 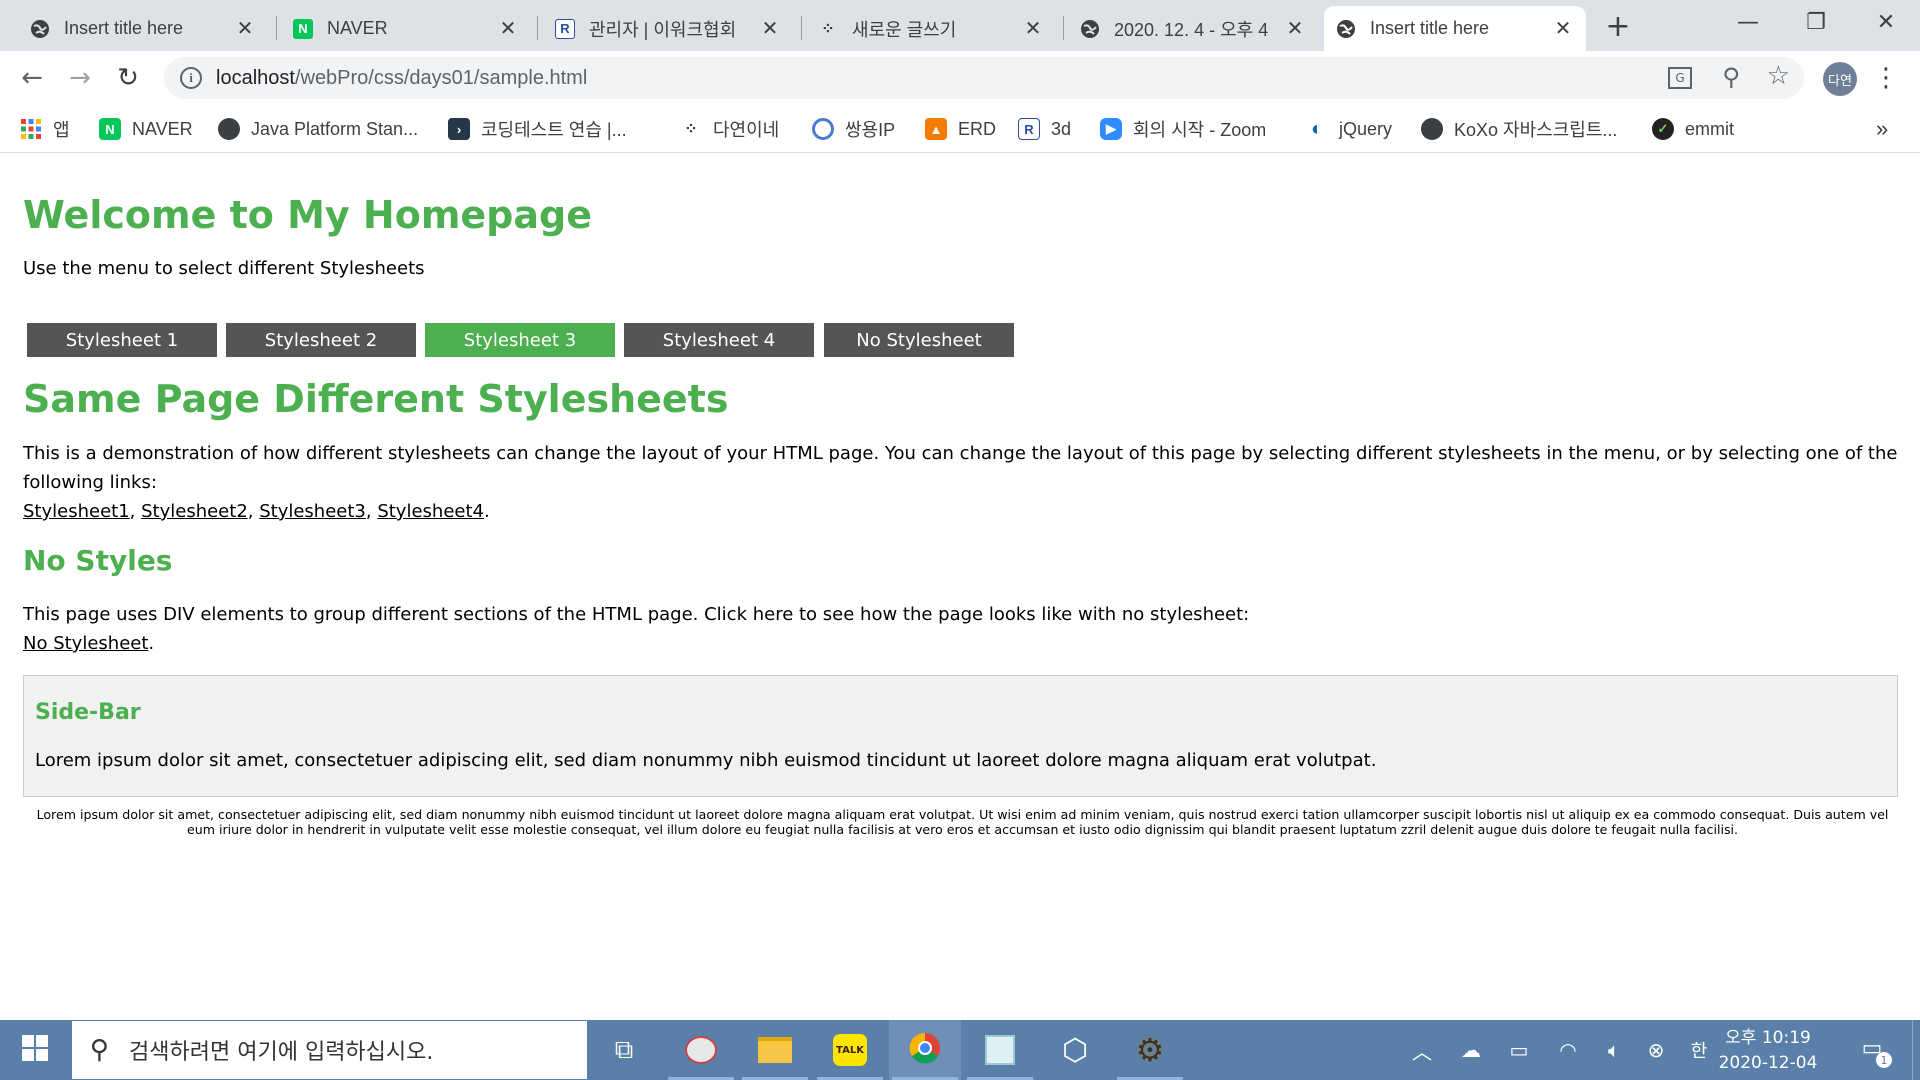 I want to click on close-window-button: ✕, so click(x=1886, y=22).